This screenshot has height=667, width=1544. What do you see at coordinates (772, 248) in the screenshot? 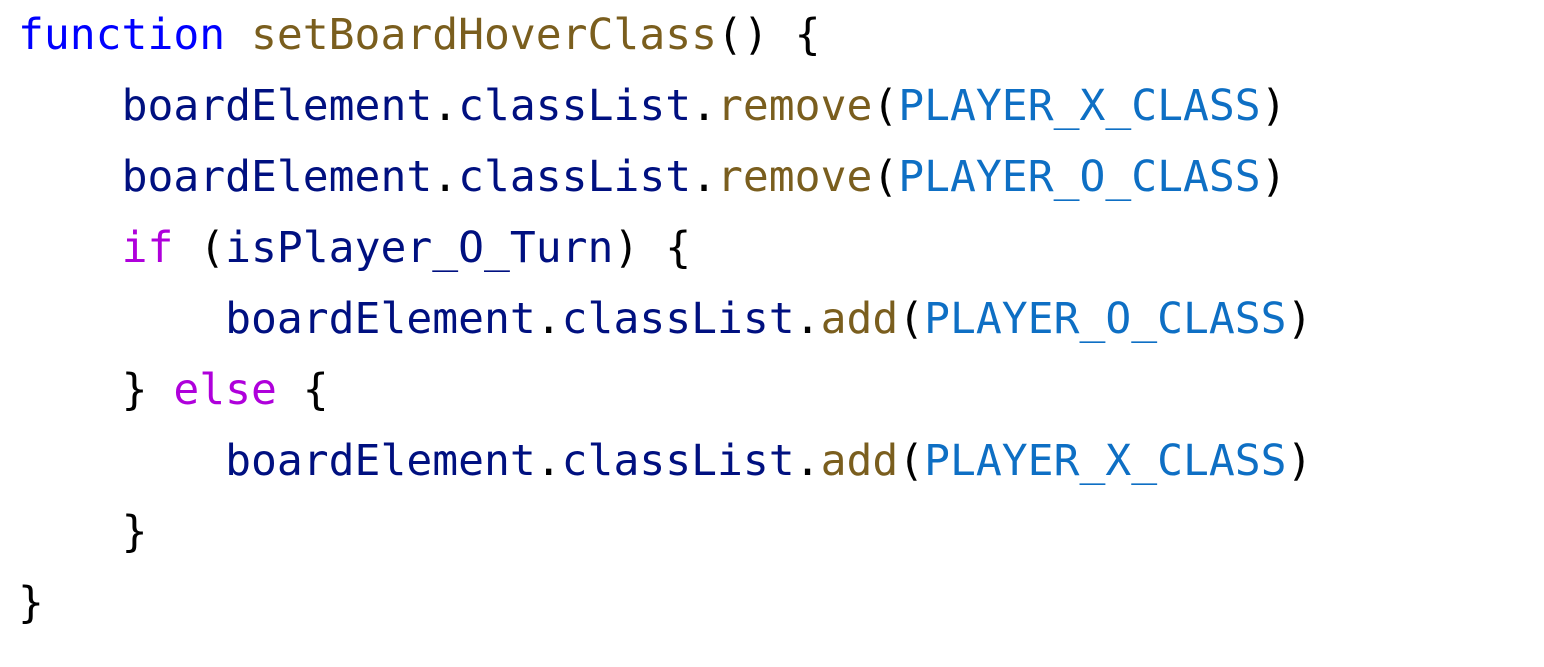
I see `code-line: if (isPlayer_O_Turn) {` at bounding box center [772, 248].